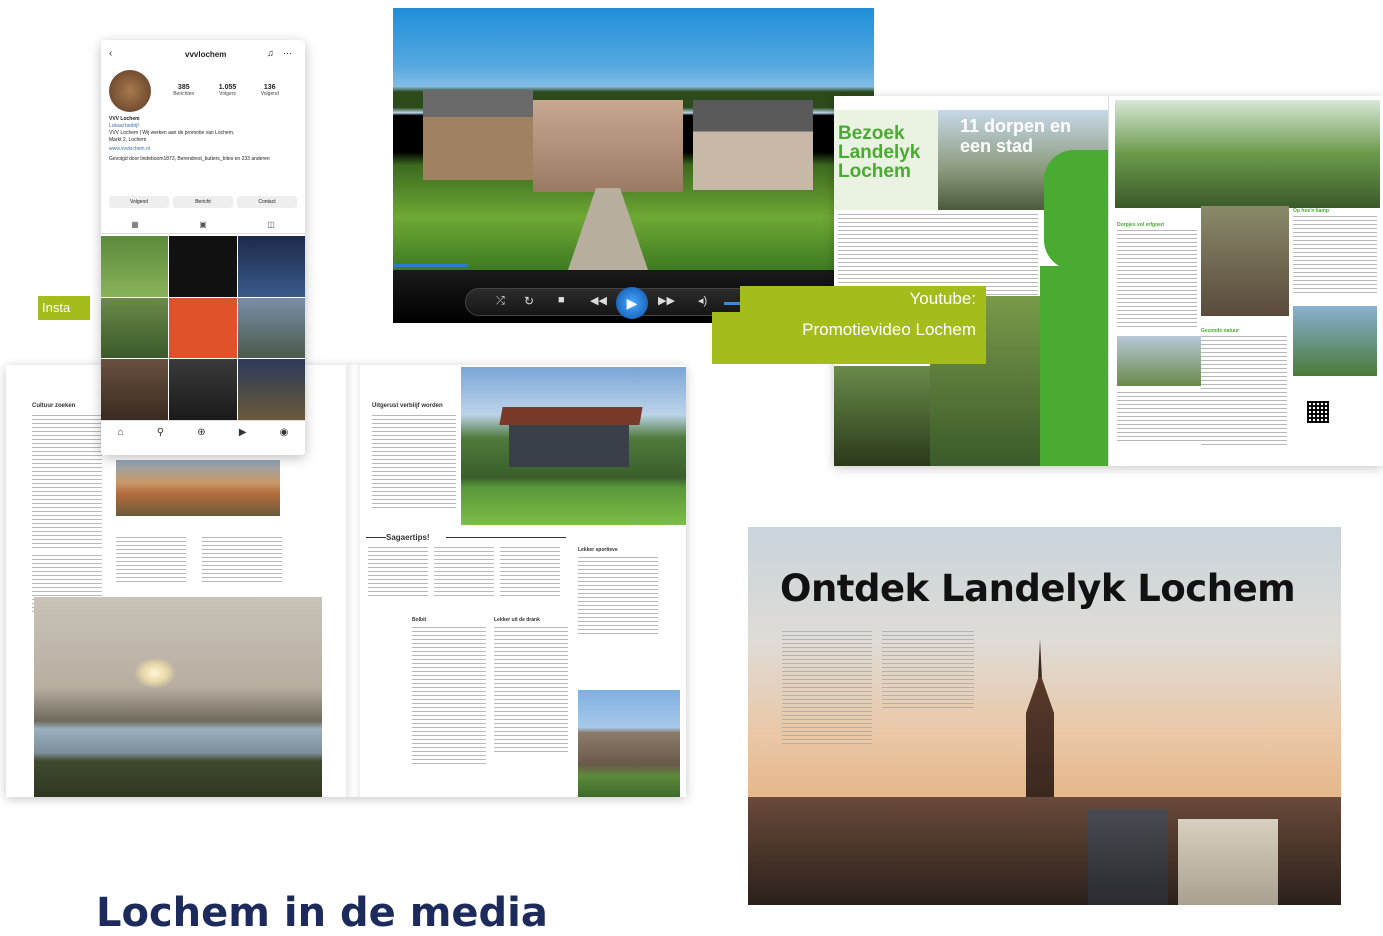  What do you see at coordinates (569, 446) in the screenshot?
I see `cabin-wall` at bounding box center [569, 446].